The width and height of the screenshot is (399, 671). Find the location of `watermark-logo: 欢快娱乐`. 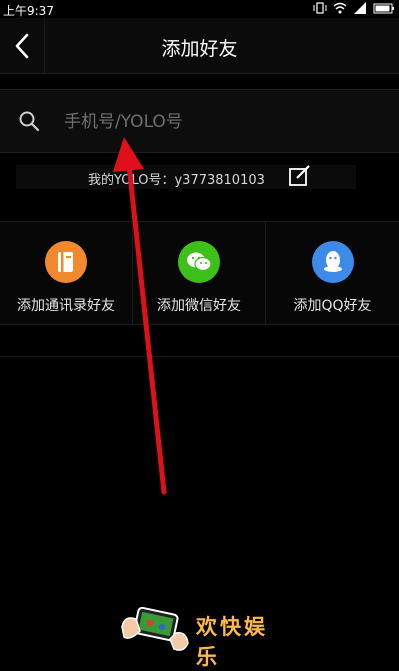

watermark-logo: 欢快娱乐 is located at coordinates (198, 633).